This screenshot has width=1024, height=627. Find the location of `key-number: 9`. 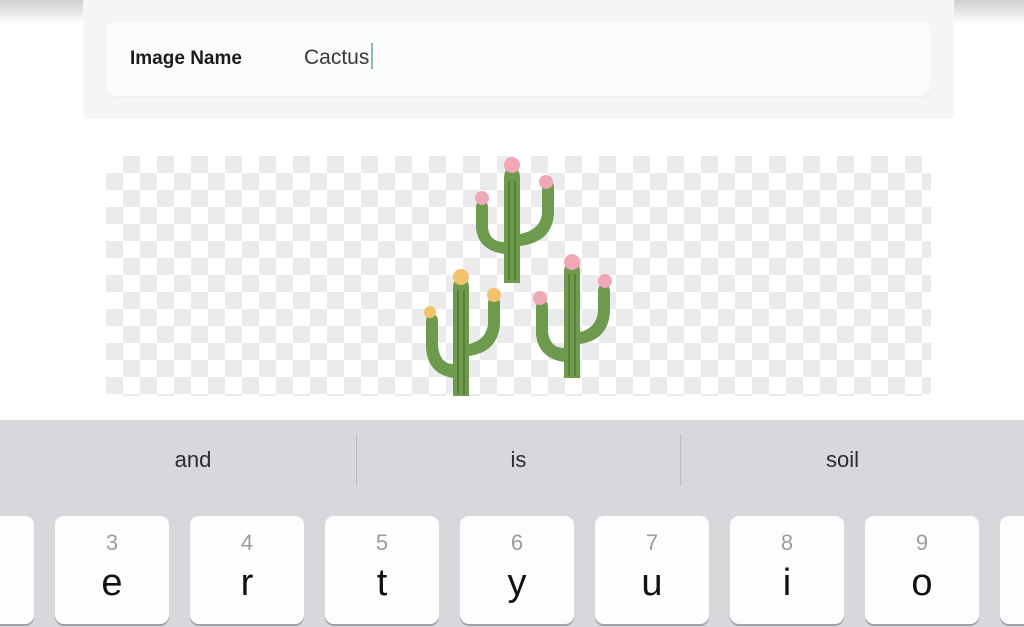

key-number: 9 is located at coordinates (922, 542).